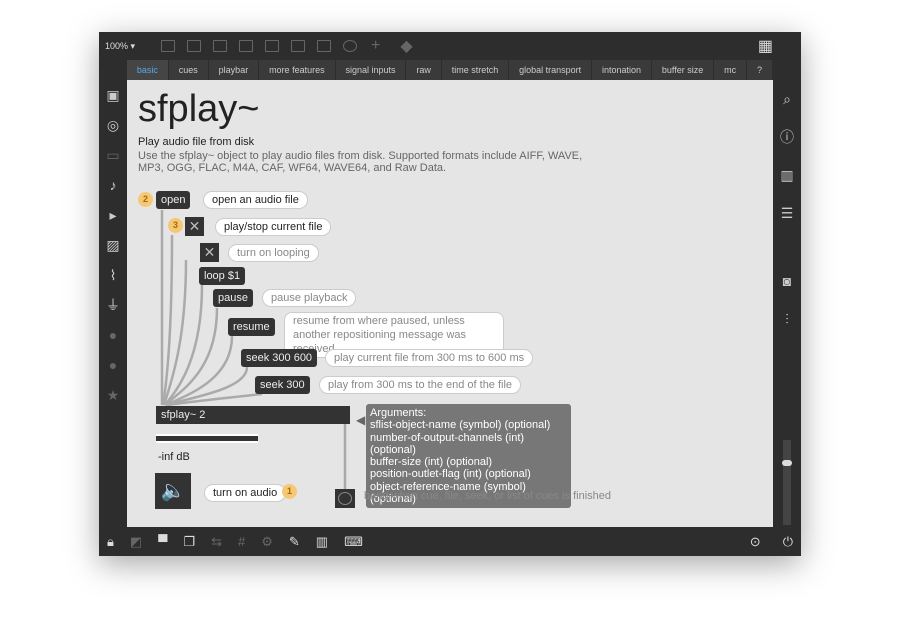 Image resolution: width=900 pixels, height=617 pixels. What do you see at coordinates (145, 199) in the screenshot?
I see `step-badge-2: 2` at bounding box center [145, 199].